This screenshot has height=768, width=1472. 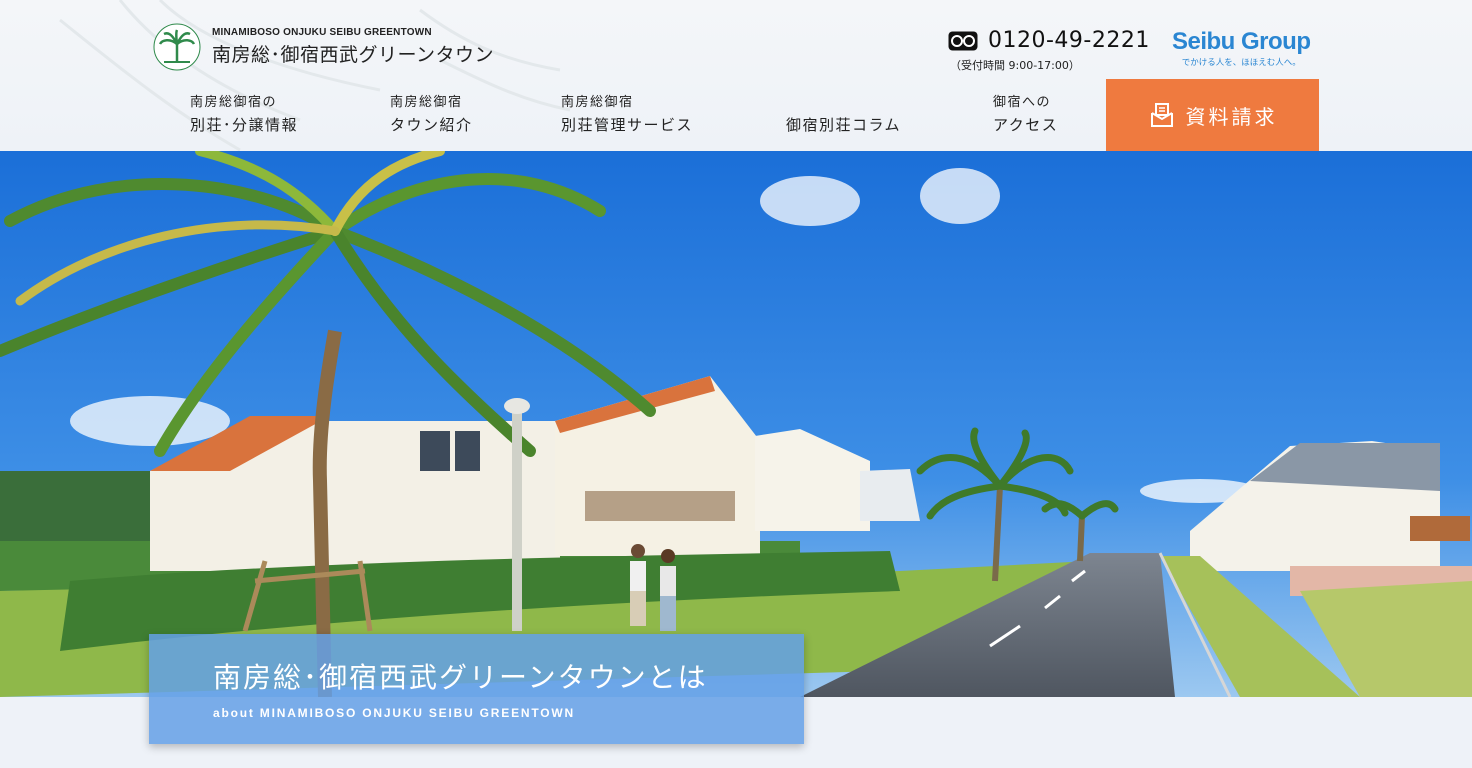 What do you see at coordinates (431, 114) in the screenshot?
I see `nav-item-town-intro: 南房総御宿 タウン紹介` at bounding box center [431, 114].